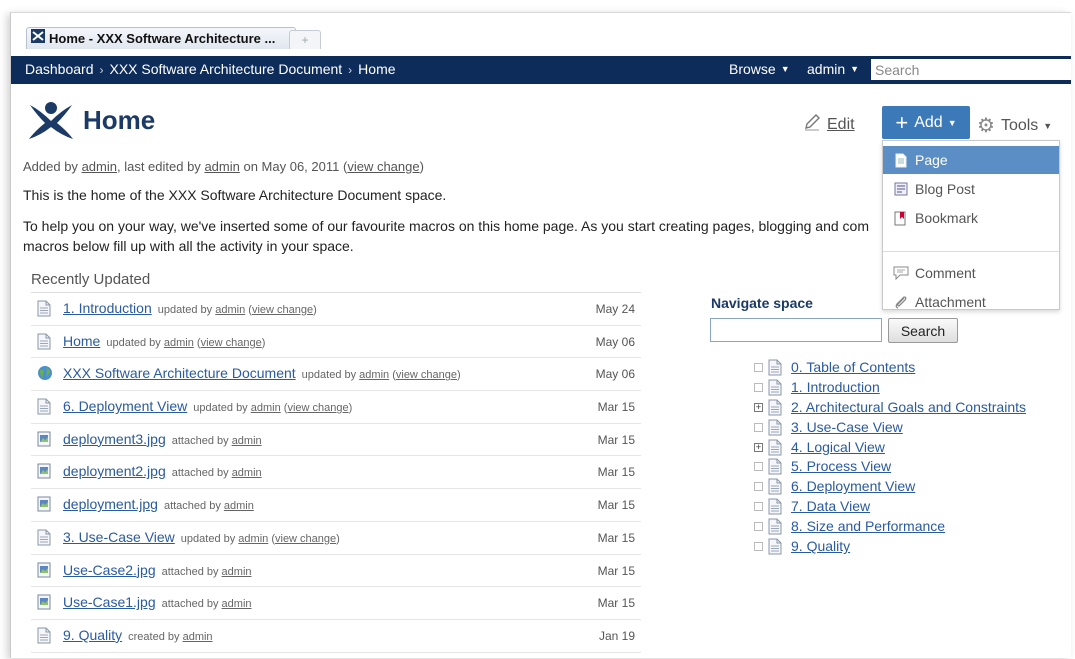  I want to click on list-item: Use-Case1.jpg attached by admin Mar 15, so click(336, 603).